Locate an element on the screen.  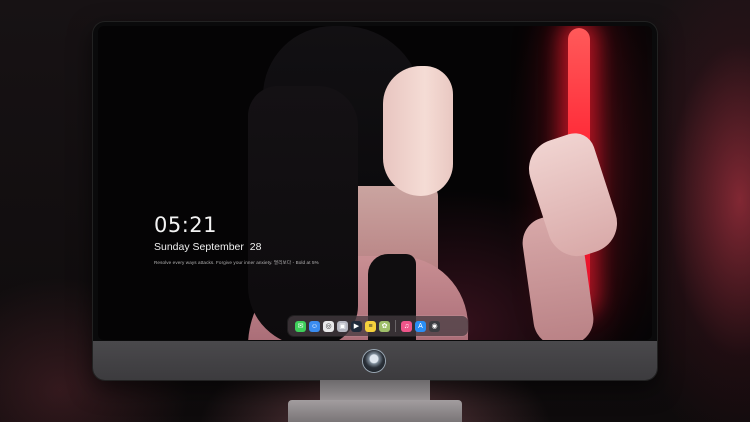
finalcut-icon: ▶ is located at coordinates (356, 326).